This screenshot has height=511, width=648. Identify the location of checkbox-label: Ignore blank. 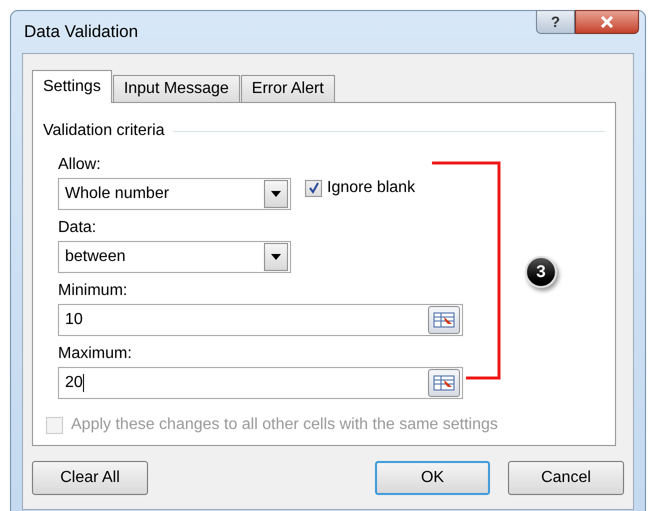
(371, 188).